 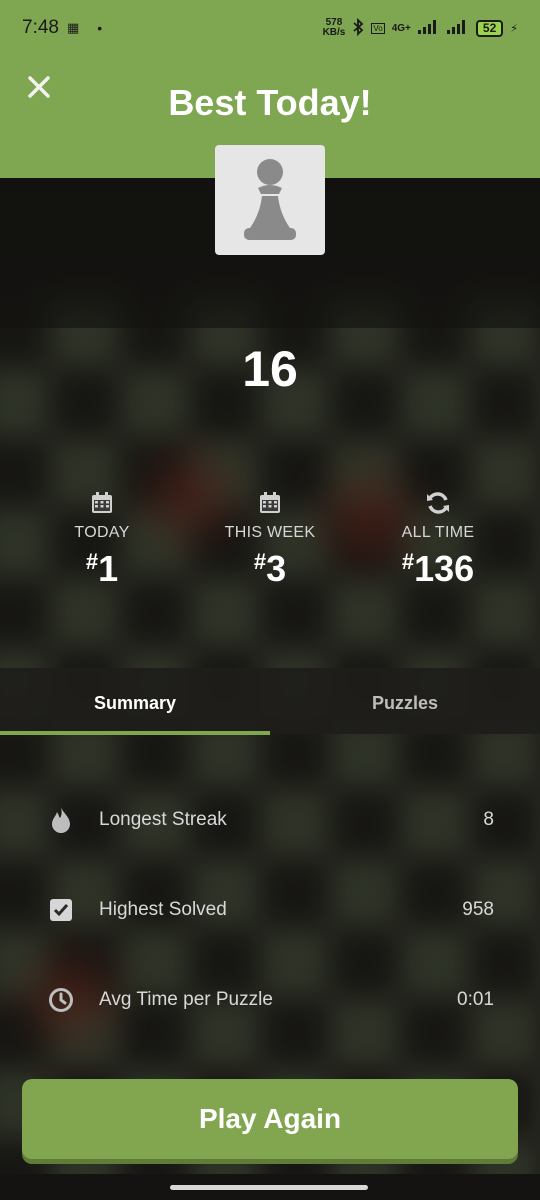 What do you see at coordinates (270, 568) in the screenshot?
I see `rank-value: #3` at bounding box center [270, 568].